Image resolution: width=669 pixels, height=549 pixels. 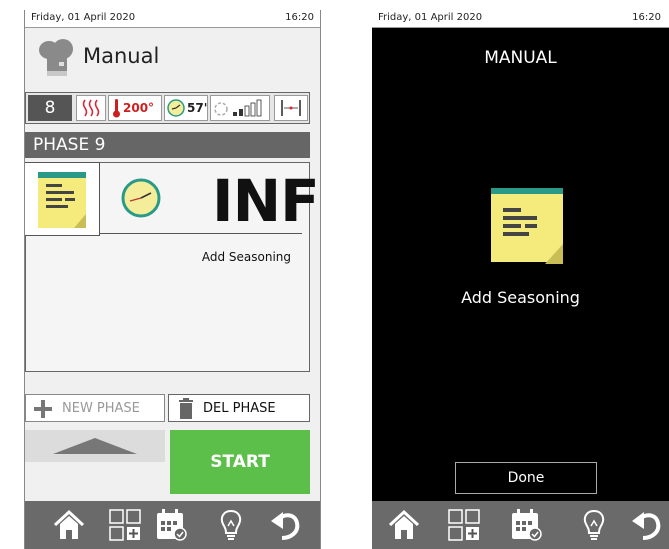 I want to click on trash-icon, so click(x=186, y=408).